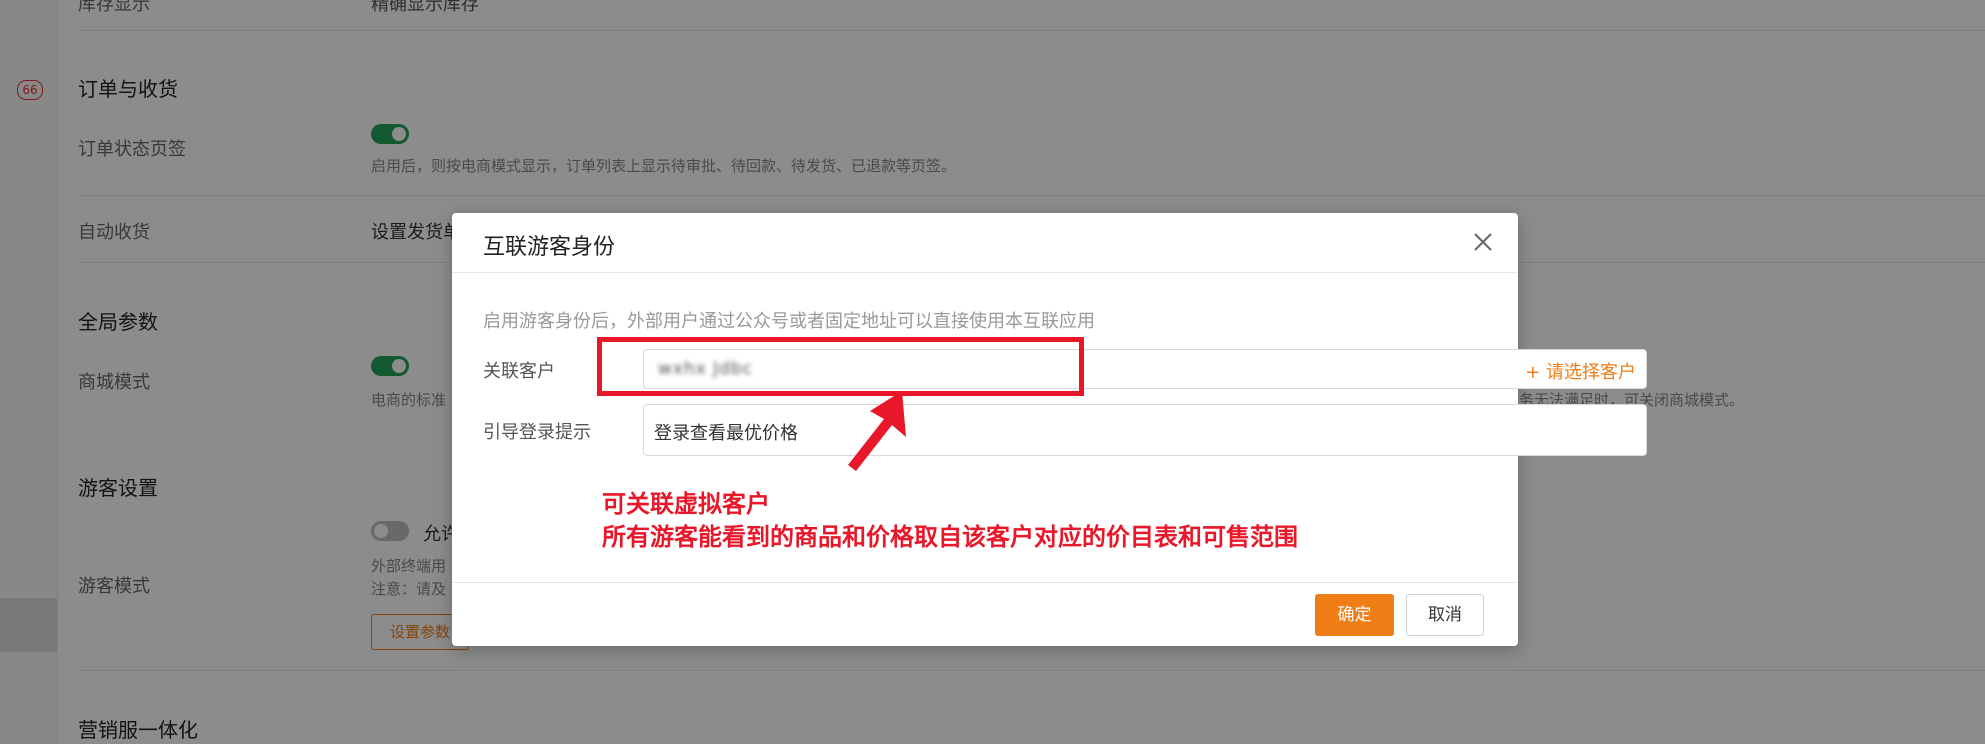 This screenshot has width=1985, height=744. What do you see at coordinates (1354, 615) in the screenshot?
I see `confirm-button: 确定` at bounding box center [1354, 615].